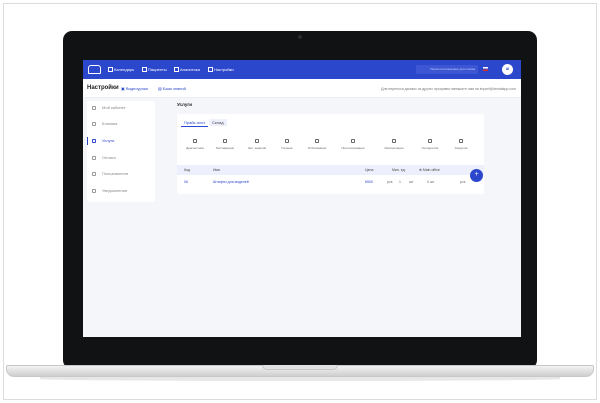 This screenshot has height=403, width=600. What do you see at coordinates (431, 182) in the screenshot?
I see `row-stock: 0 шт` at bounding box center [431, 182].